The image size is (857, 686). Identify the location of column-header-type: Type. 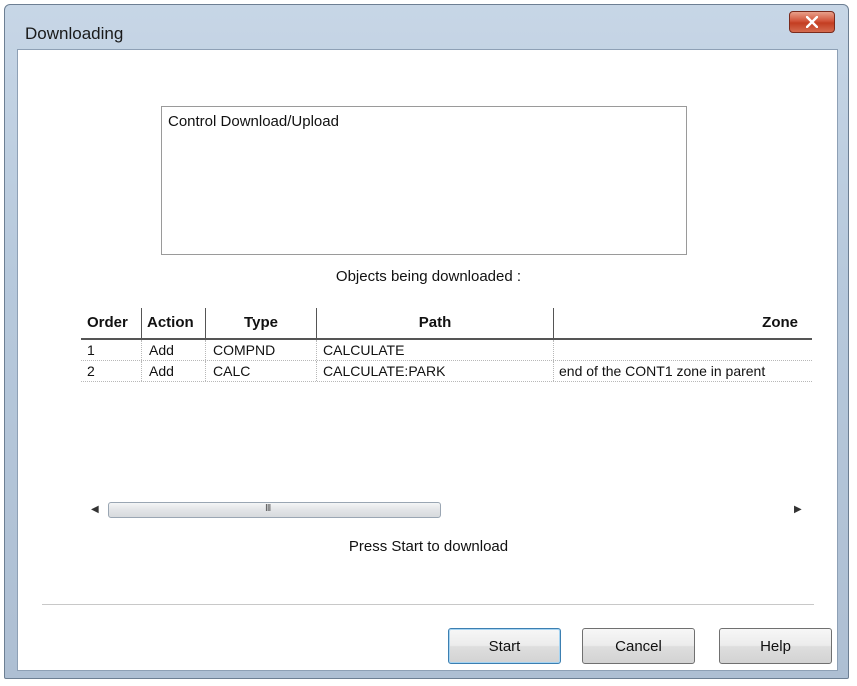
(261, 322).